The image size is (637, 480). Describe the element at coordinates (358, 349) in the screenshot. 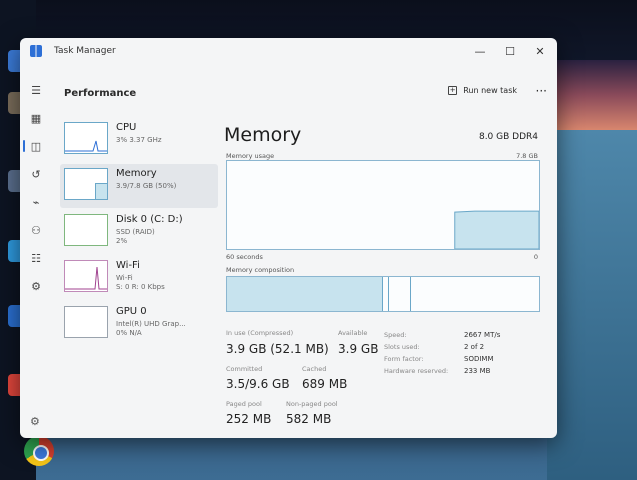

I see `available-value: 3.9 GB` at that location.